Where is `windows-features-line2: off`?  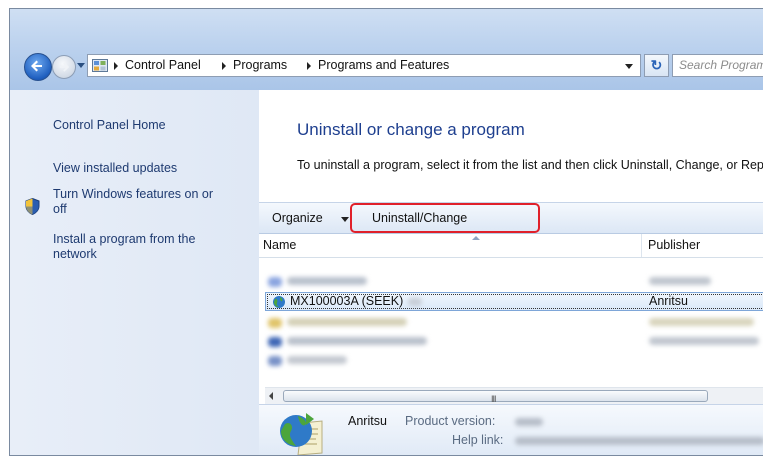
windows-features-line2: off is located at coordinates (60, 209).